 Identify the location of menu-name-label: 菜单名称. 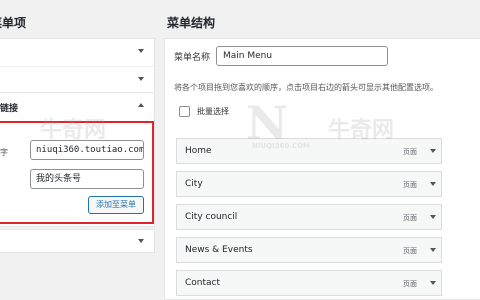
(192, 58).